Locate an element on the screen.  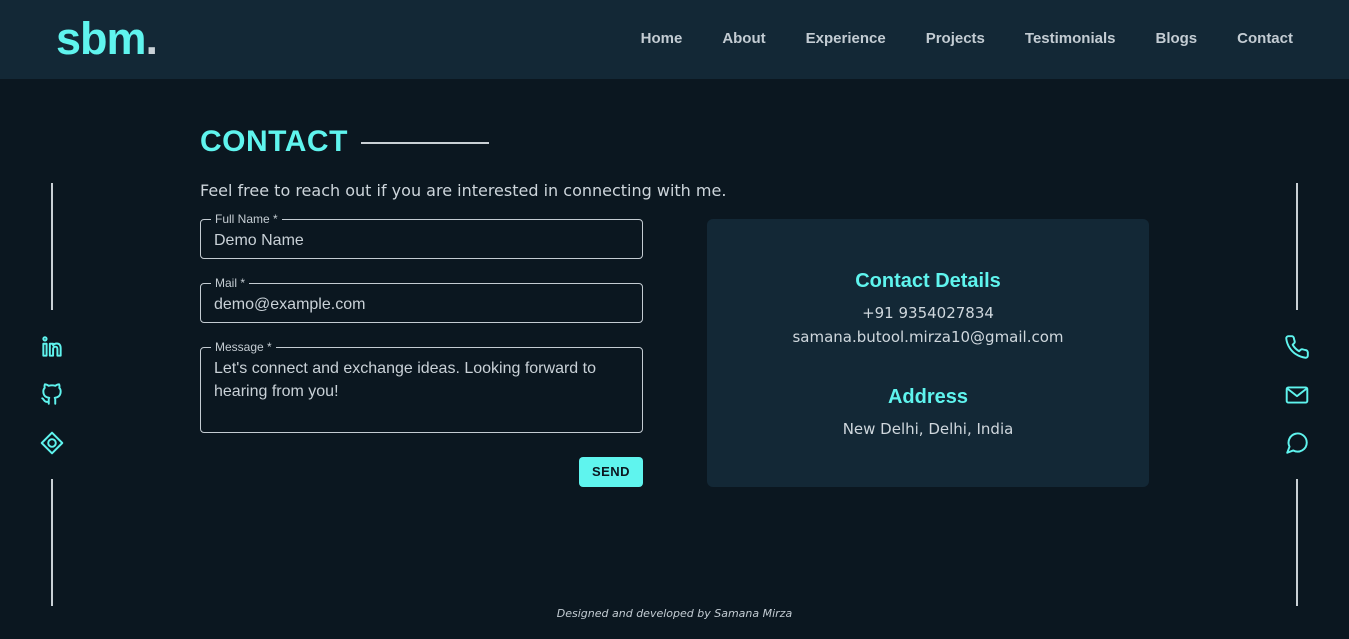
nav-projects: Projects is located at coordinates (955, 39).